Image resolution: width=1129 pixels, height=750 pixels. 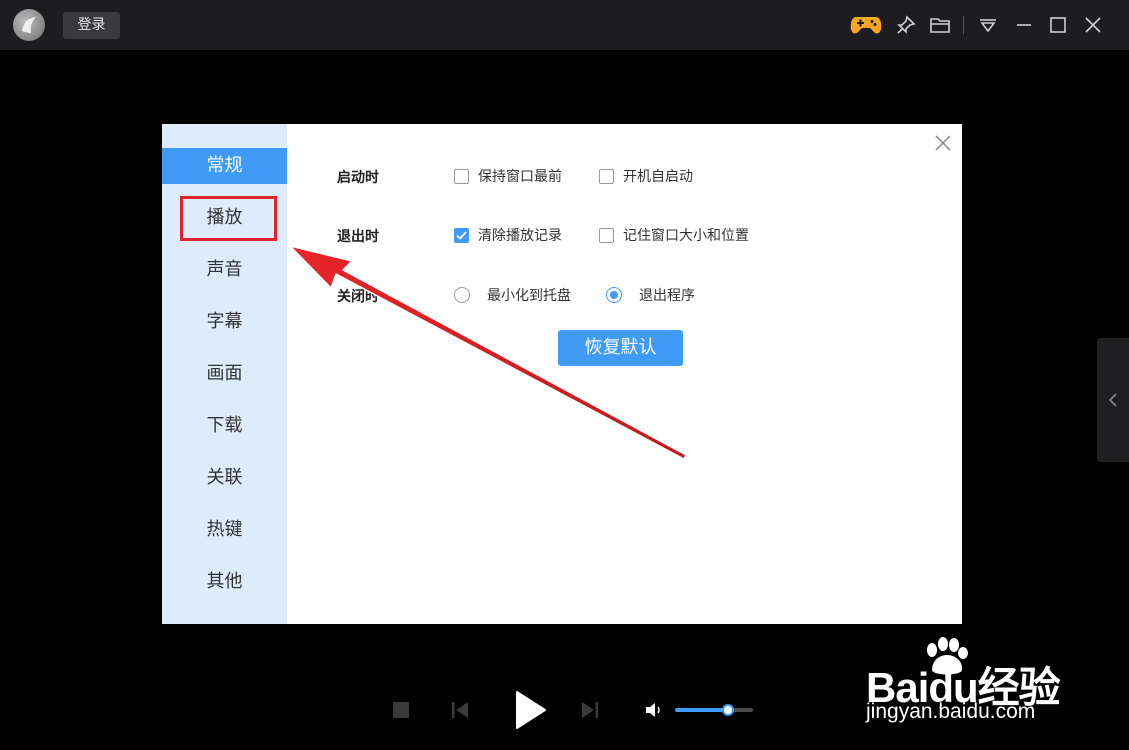 What do you see at coordinates (606, 235) in the screenshot?
I see `remember-window-checkbox` at bounding box center [606, 235].